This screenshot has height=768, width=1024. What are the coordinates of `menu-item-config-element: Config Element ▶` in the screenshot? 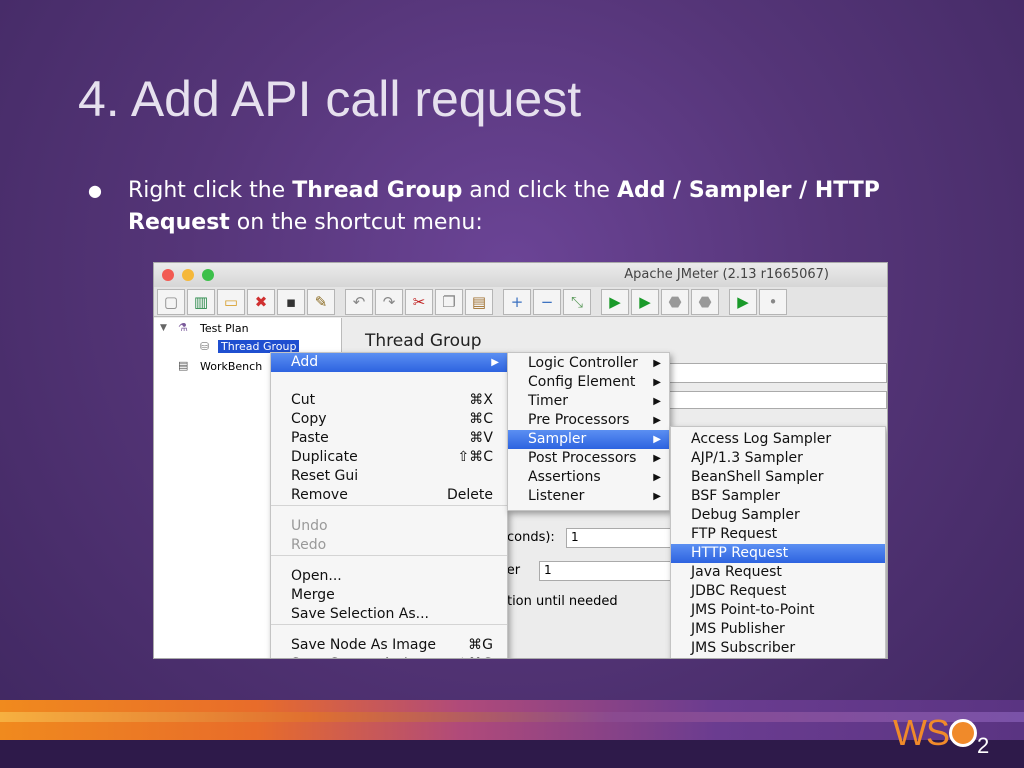 It's located at (588, 382).